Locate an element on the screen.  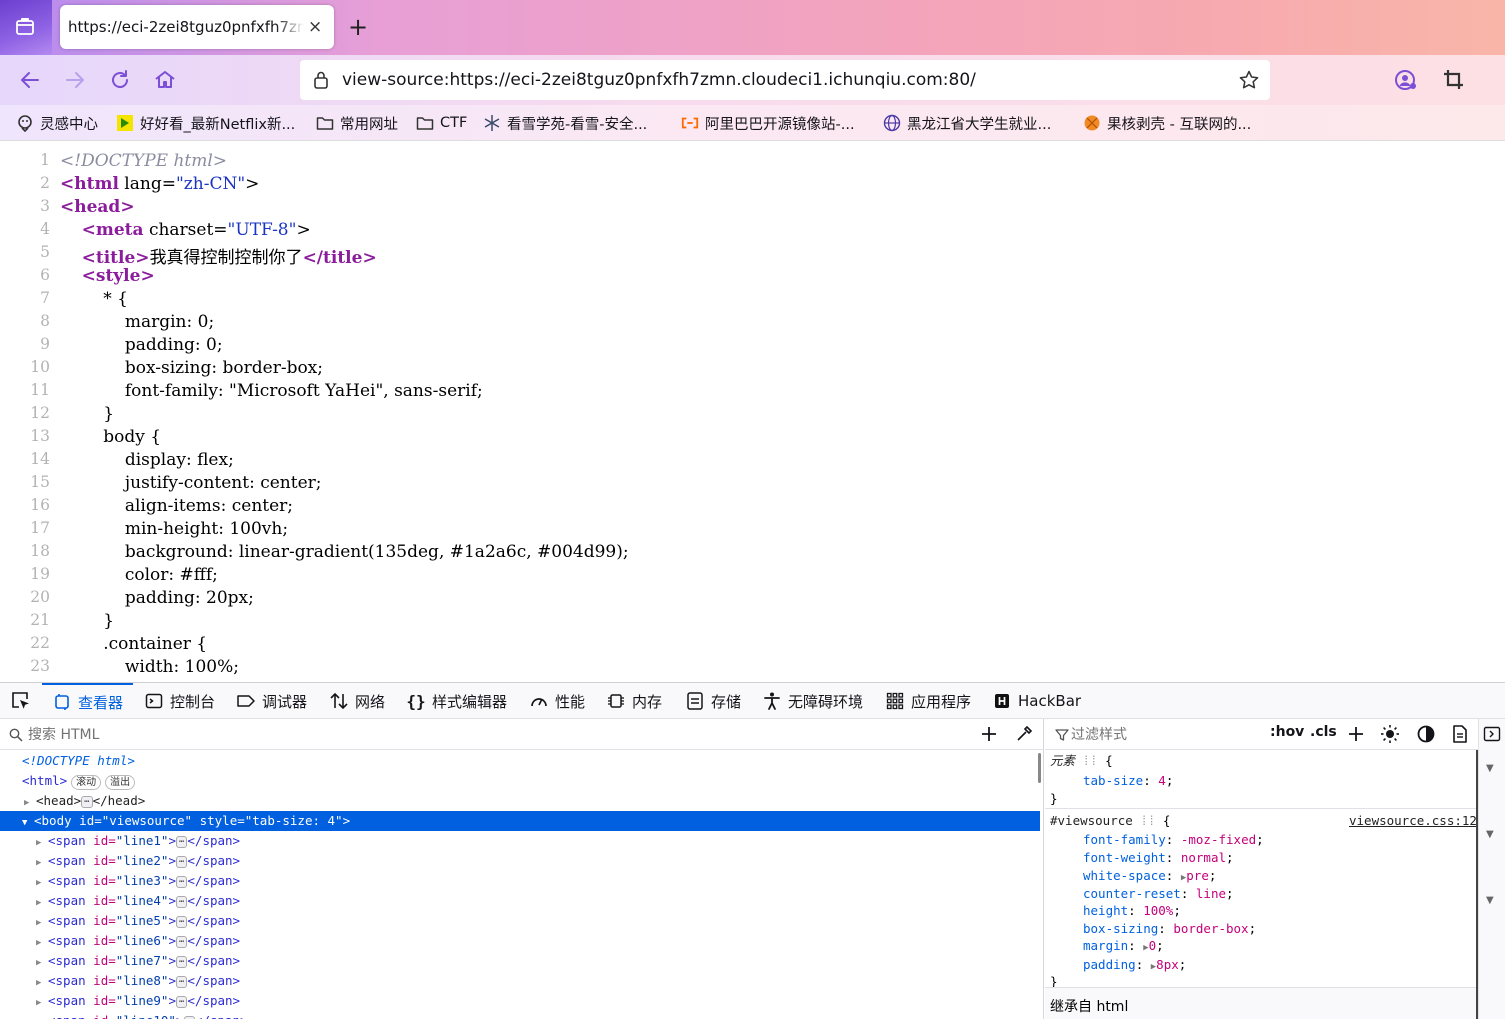
tree-node-span: ▶ <span id="line4"> ⋯ </span> is located at coordinates (520, 901).